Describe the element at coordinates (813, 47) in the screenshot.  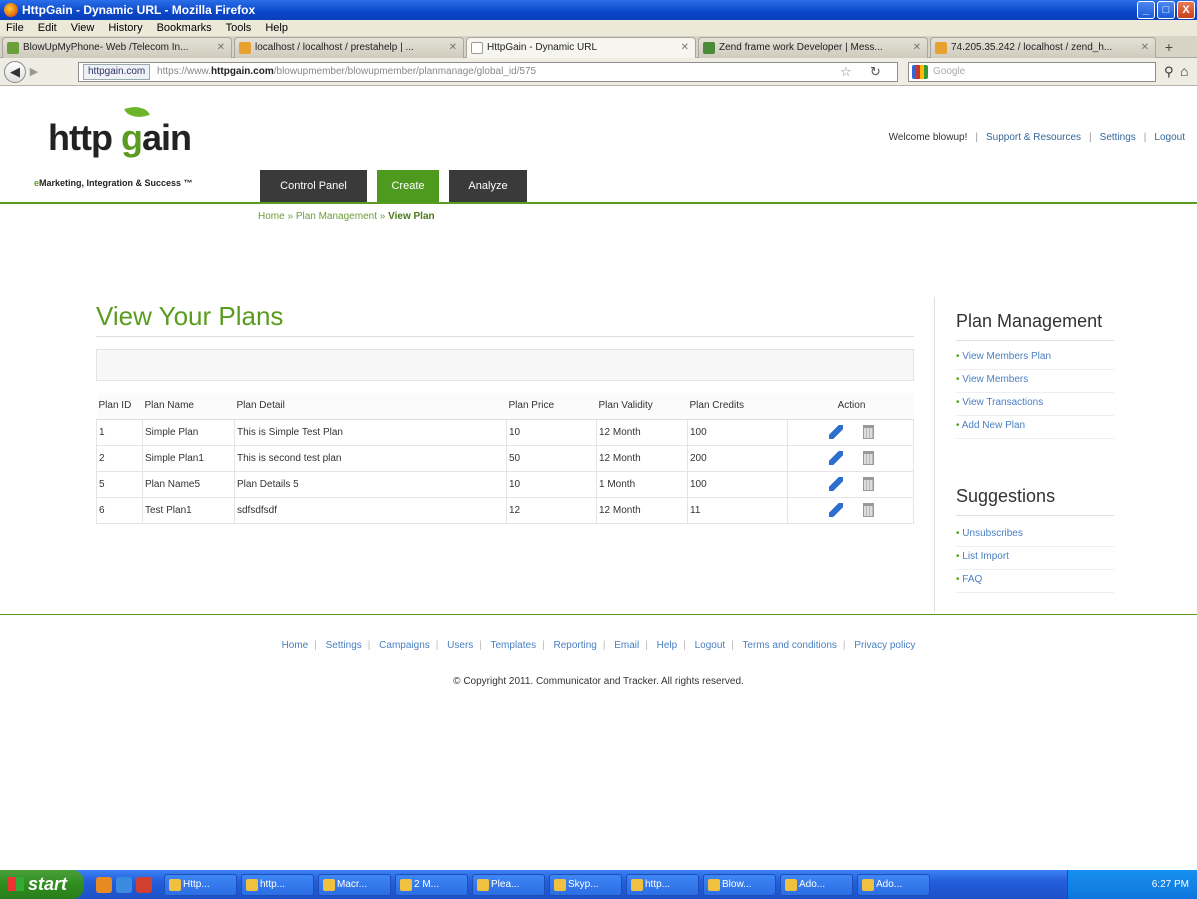
I see `browser-tab: Zend frame work Developer | Mess... ✕` at that location.